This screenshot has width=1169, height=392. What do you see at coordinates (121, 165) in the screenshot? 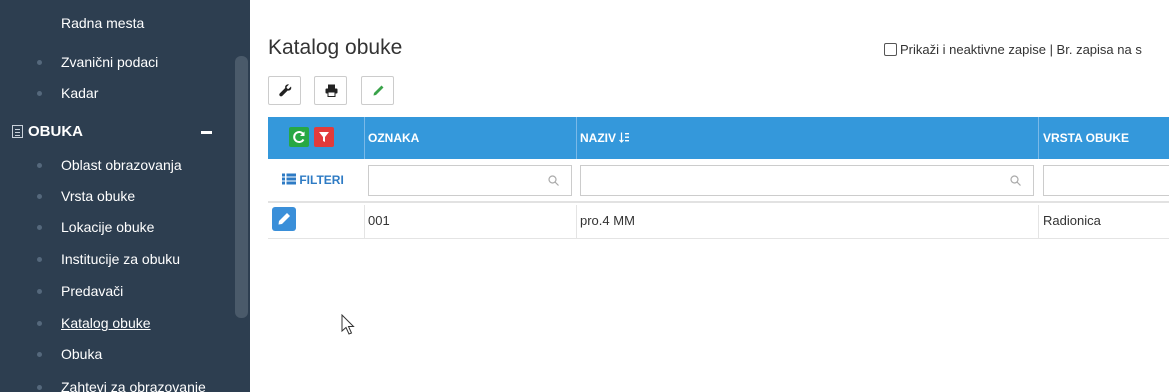
I see `sidebar-item-label: Oblast obrazovanja` at bounding box center [121, 165].